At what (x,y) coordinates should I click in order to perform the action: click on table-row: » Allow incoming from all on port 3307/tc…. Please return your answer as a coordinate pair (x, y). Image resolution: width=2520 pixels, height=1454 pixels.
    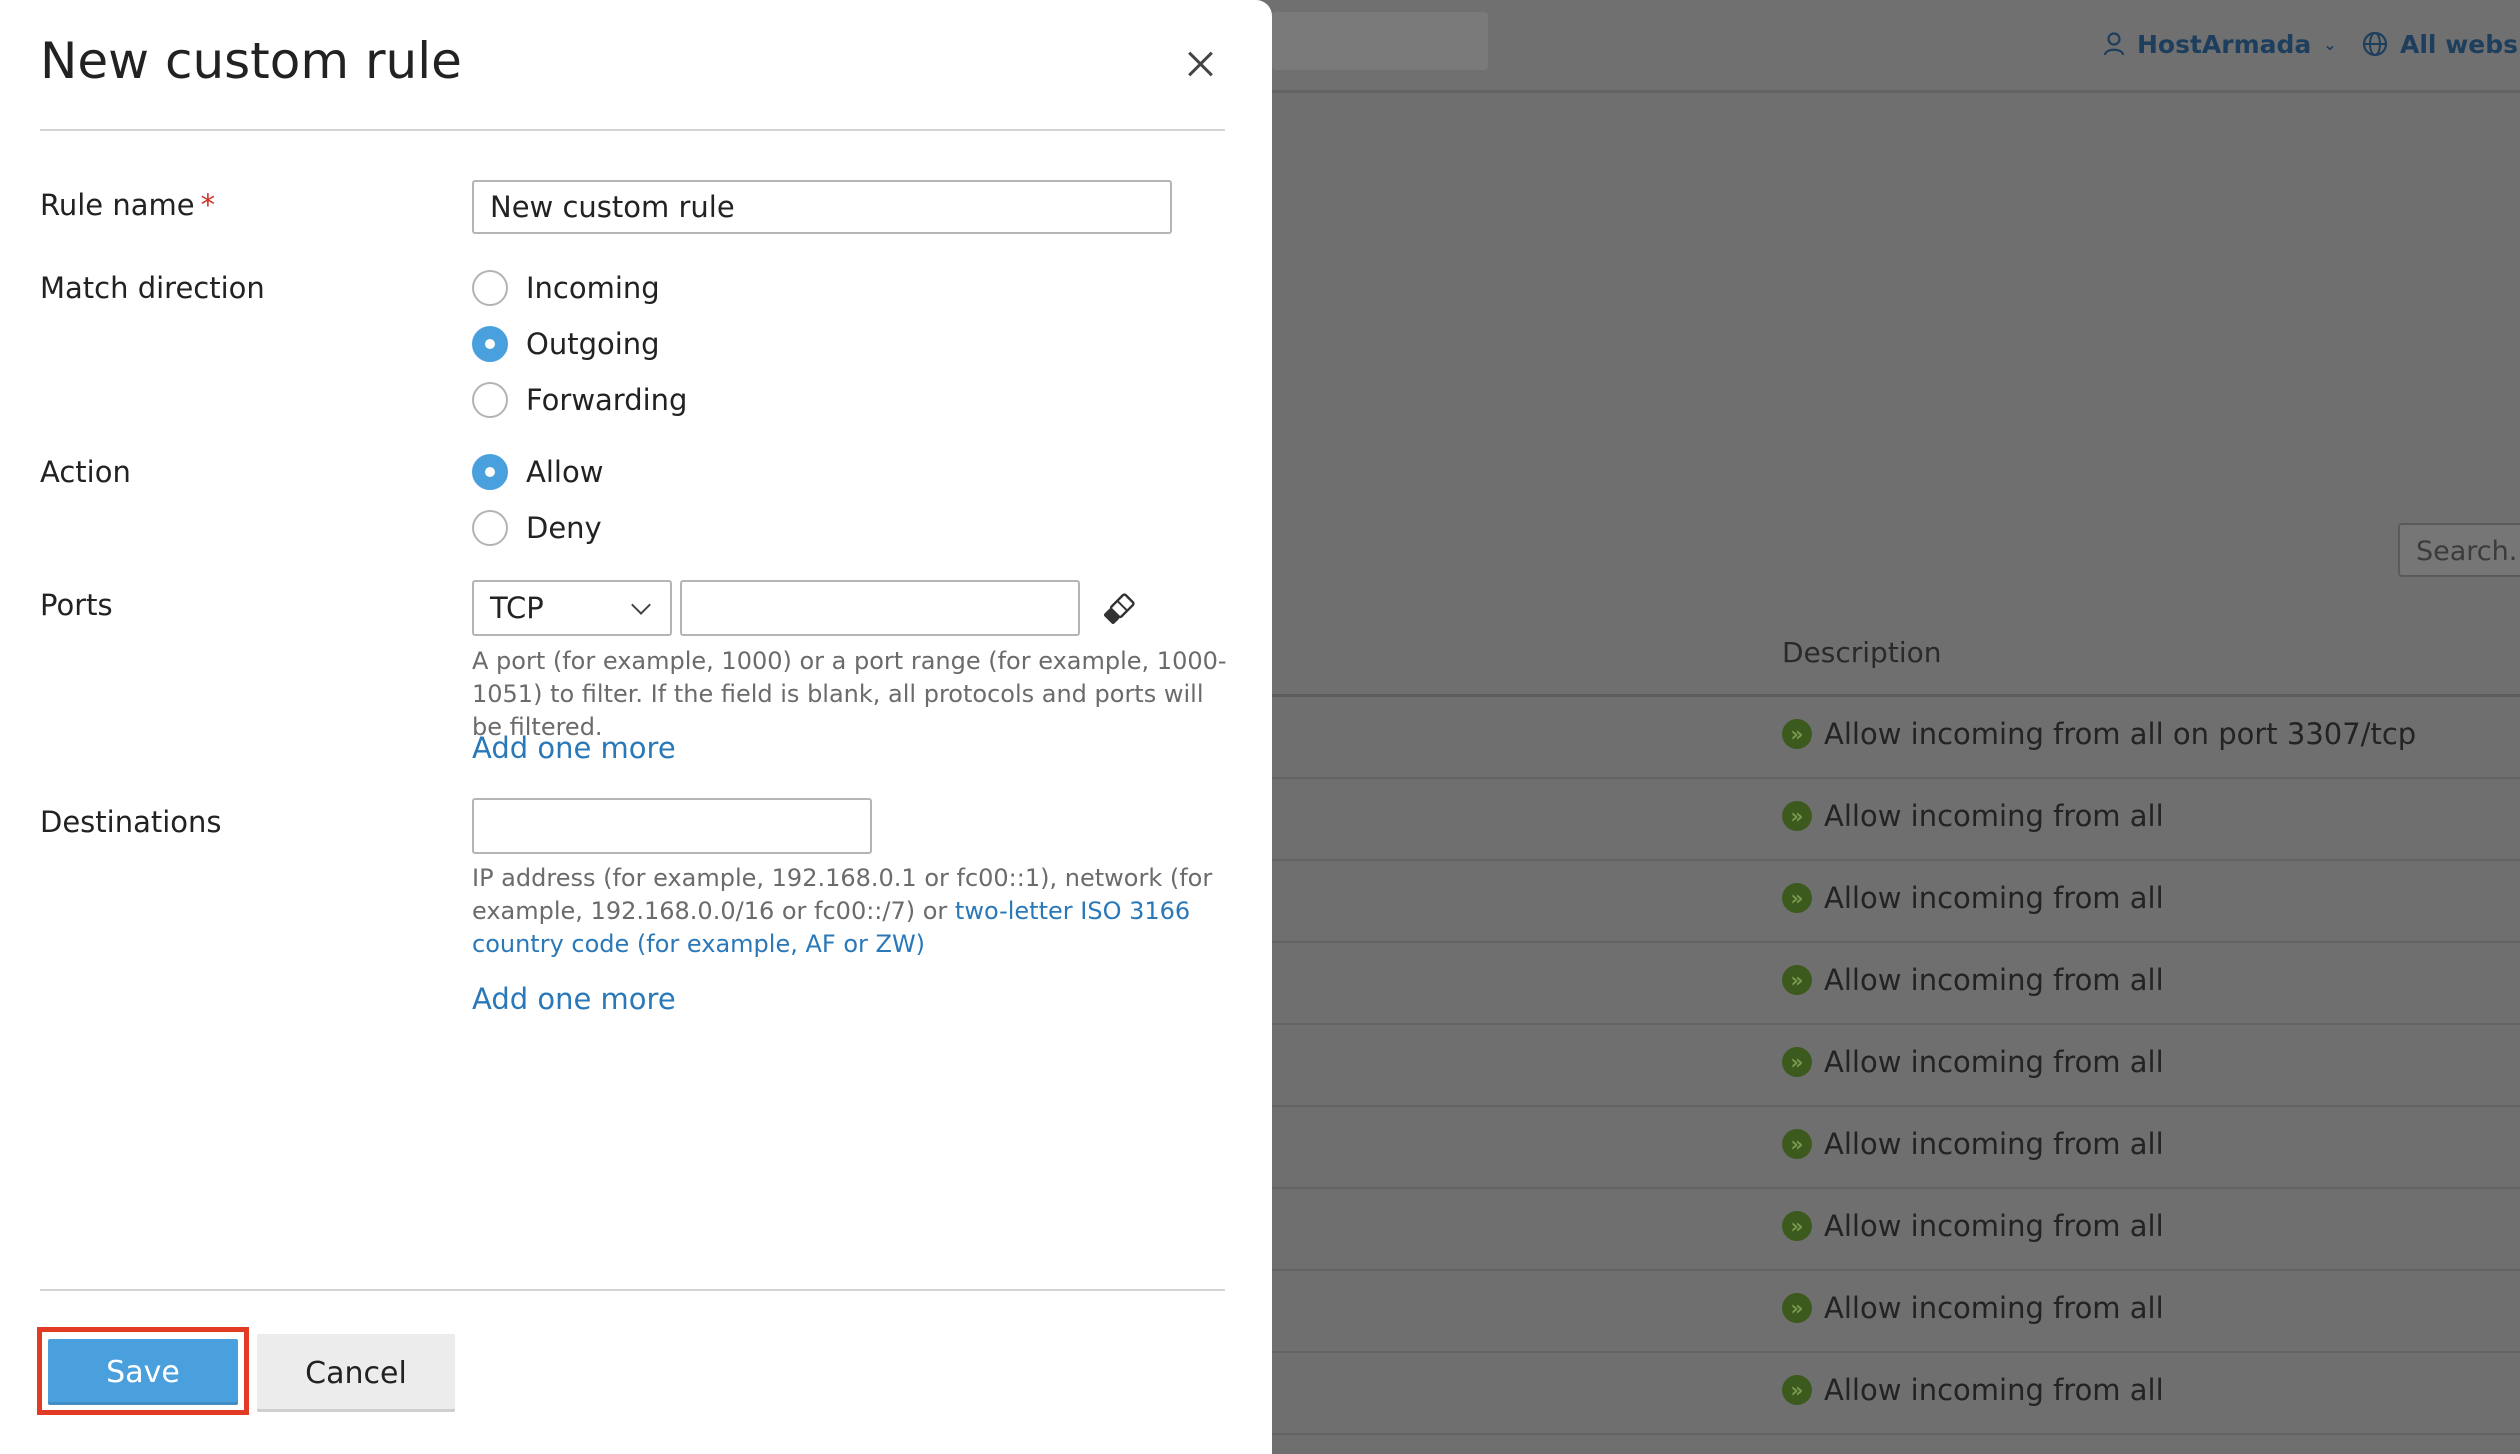
    Looking at the image, I should click on (1896, 738).